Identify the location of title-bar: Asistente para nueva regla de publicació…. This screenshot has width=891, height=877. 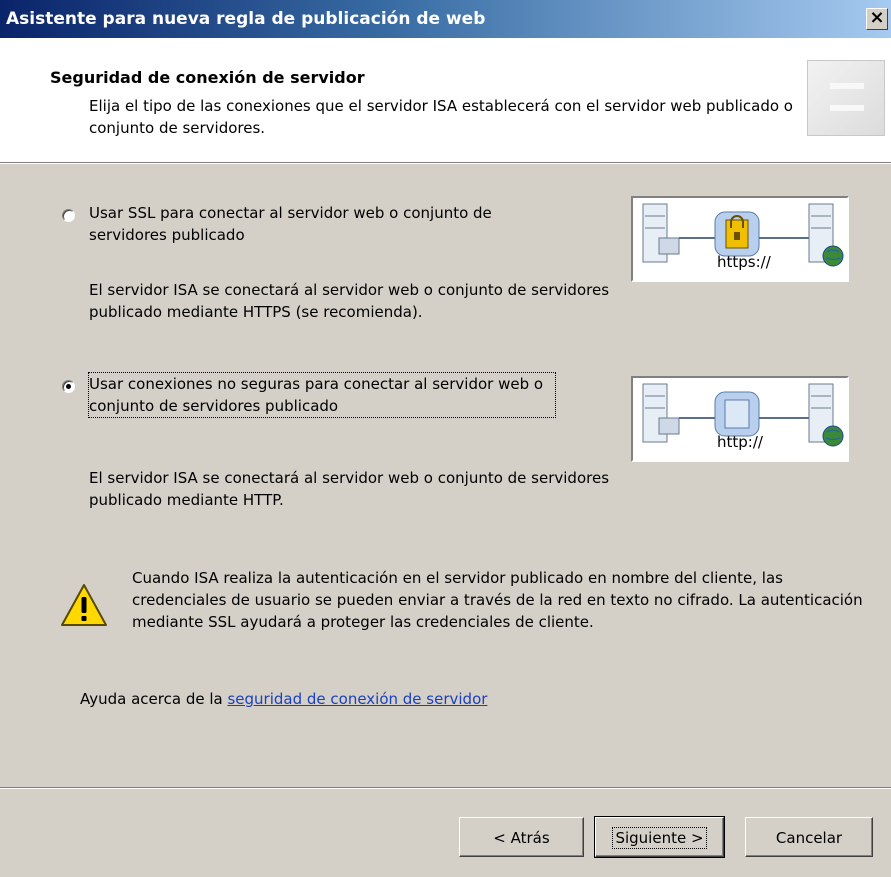
(445, 19).